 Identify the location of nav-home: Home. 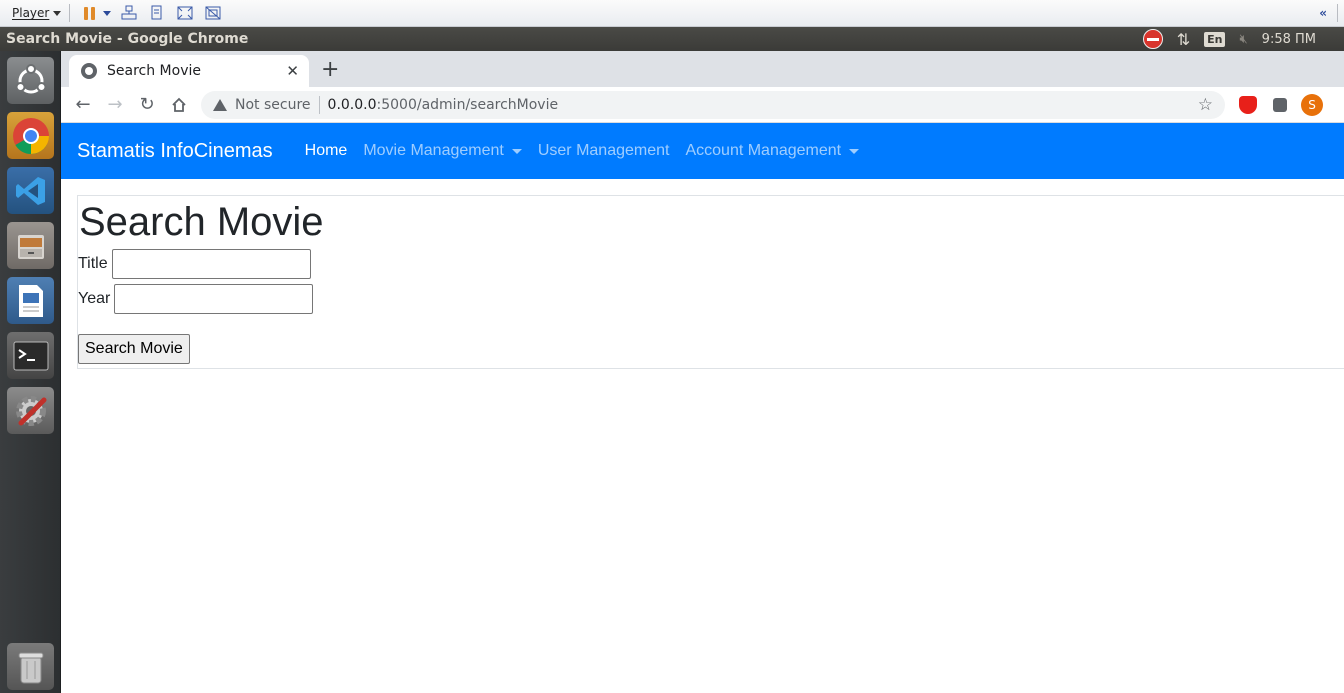
(326, 151).